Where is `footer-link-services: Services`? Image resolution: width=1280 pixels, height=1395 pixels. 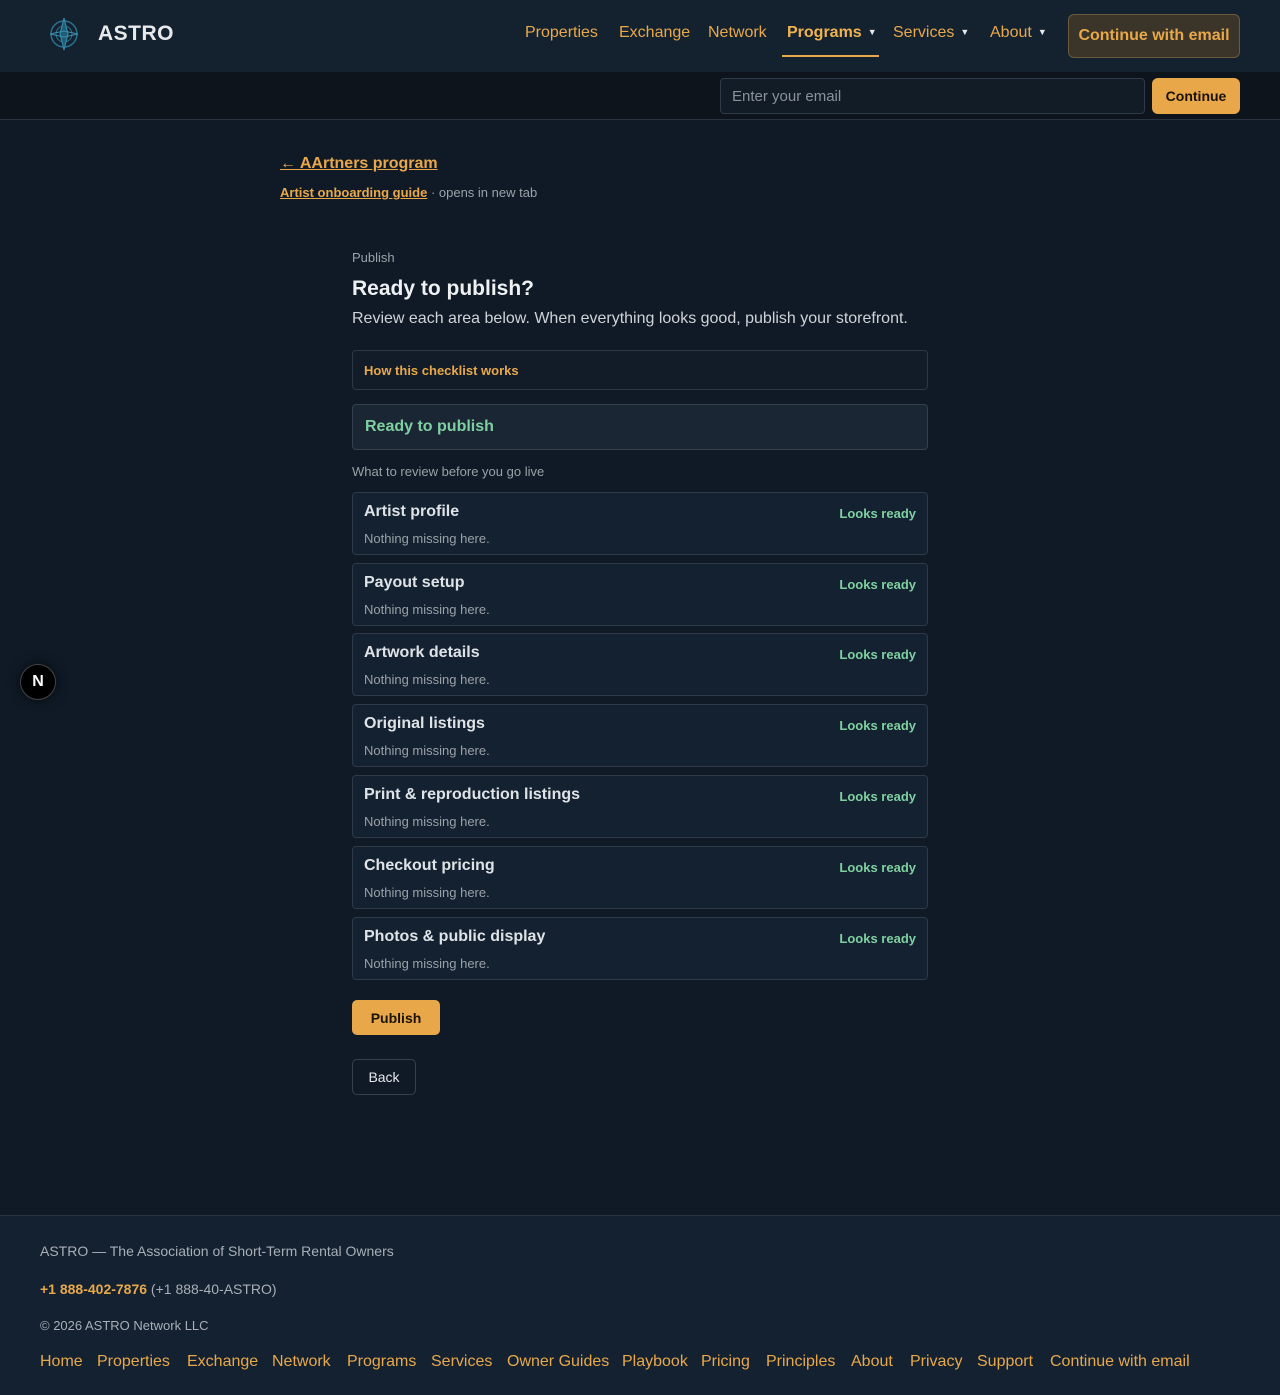 footer-link-services: Services is located at coordinates (461, 1362).